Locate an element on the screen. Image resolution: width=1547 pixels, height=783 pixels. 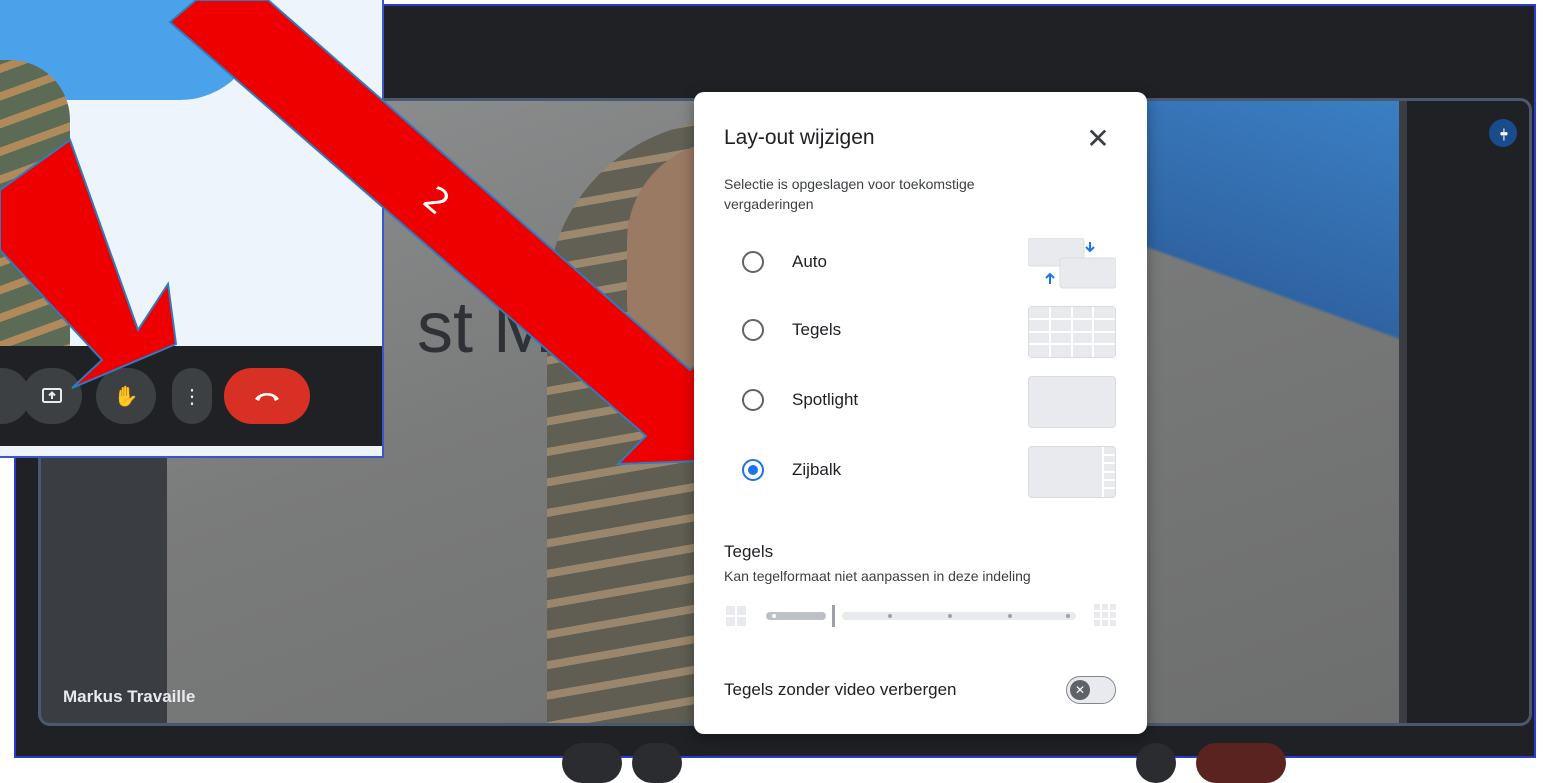
more-vert-icon: ⋮ is located at coordinates (192, 396).